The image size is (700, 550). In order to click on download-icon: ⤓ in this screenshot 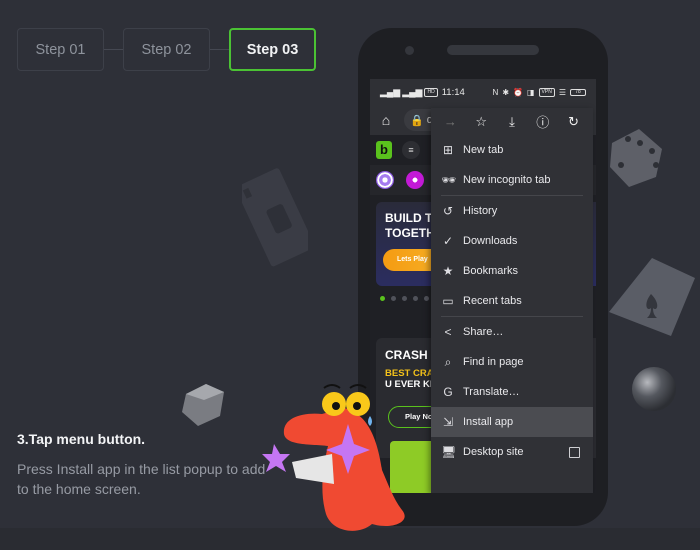, I will do `click(512, 122)`.